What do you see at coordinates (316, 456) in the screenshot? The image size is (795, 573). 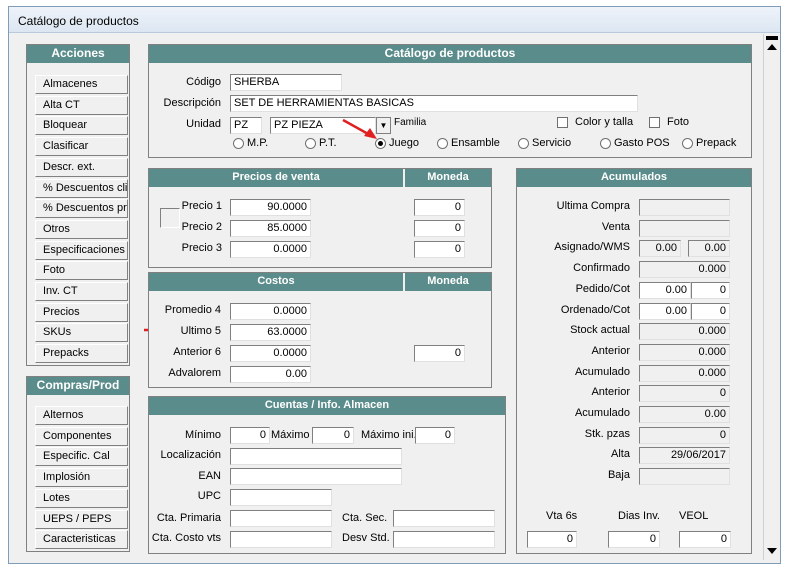 I see `localizacion-input` at bounding box center [316, 456].